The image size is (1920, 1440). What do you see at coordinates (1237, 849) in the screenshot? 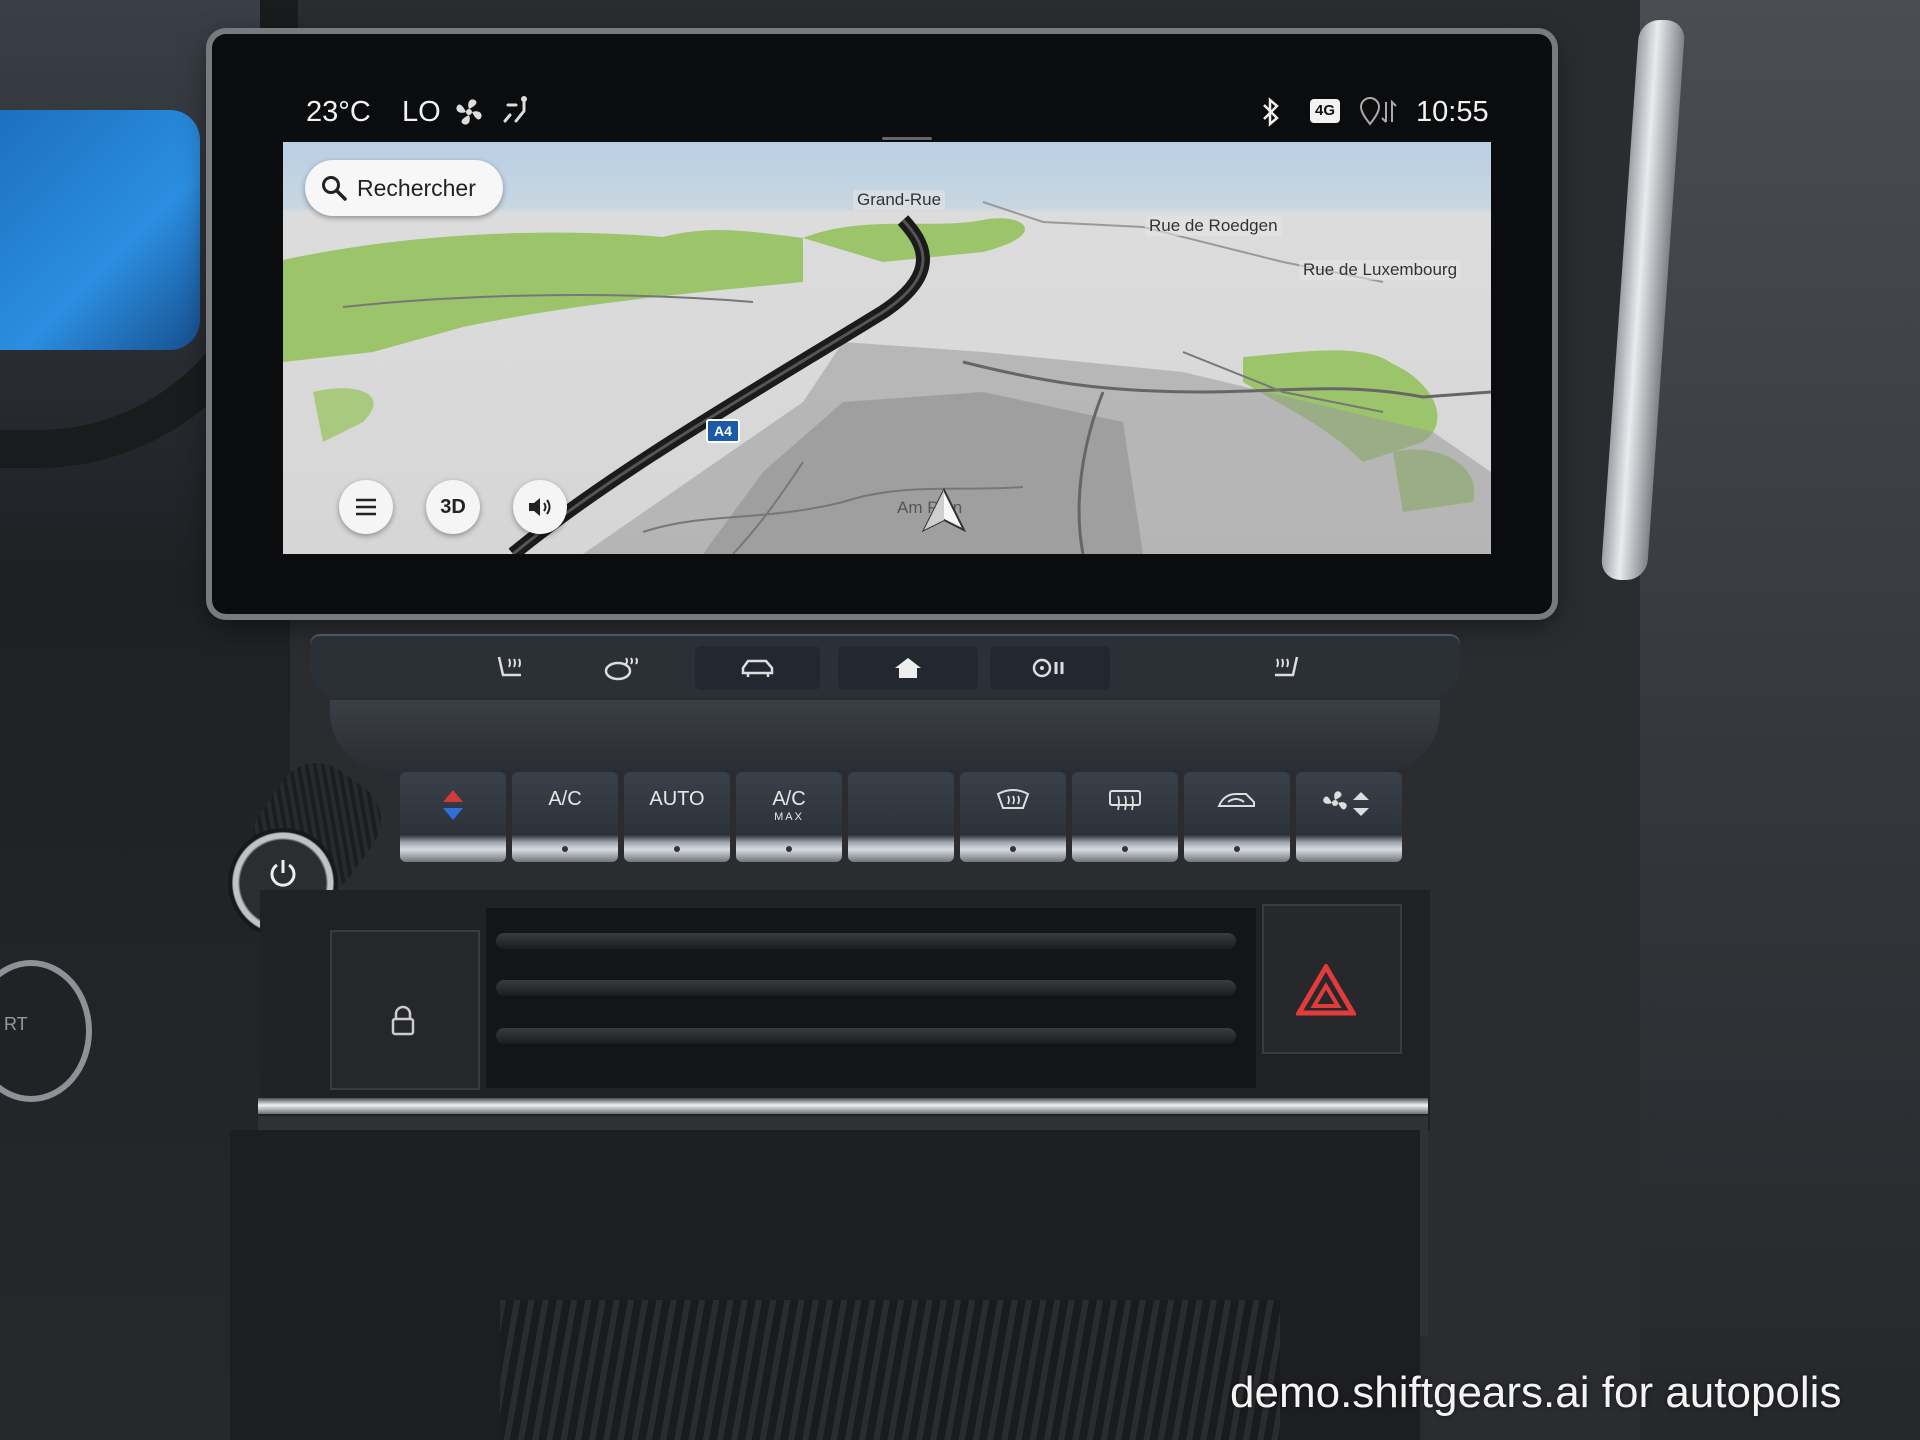
I see `recirculation-indicator` at bounding box center [1237, 849].